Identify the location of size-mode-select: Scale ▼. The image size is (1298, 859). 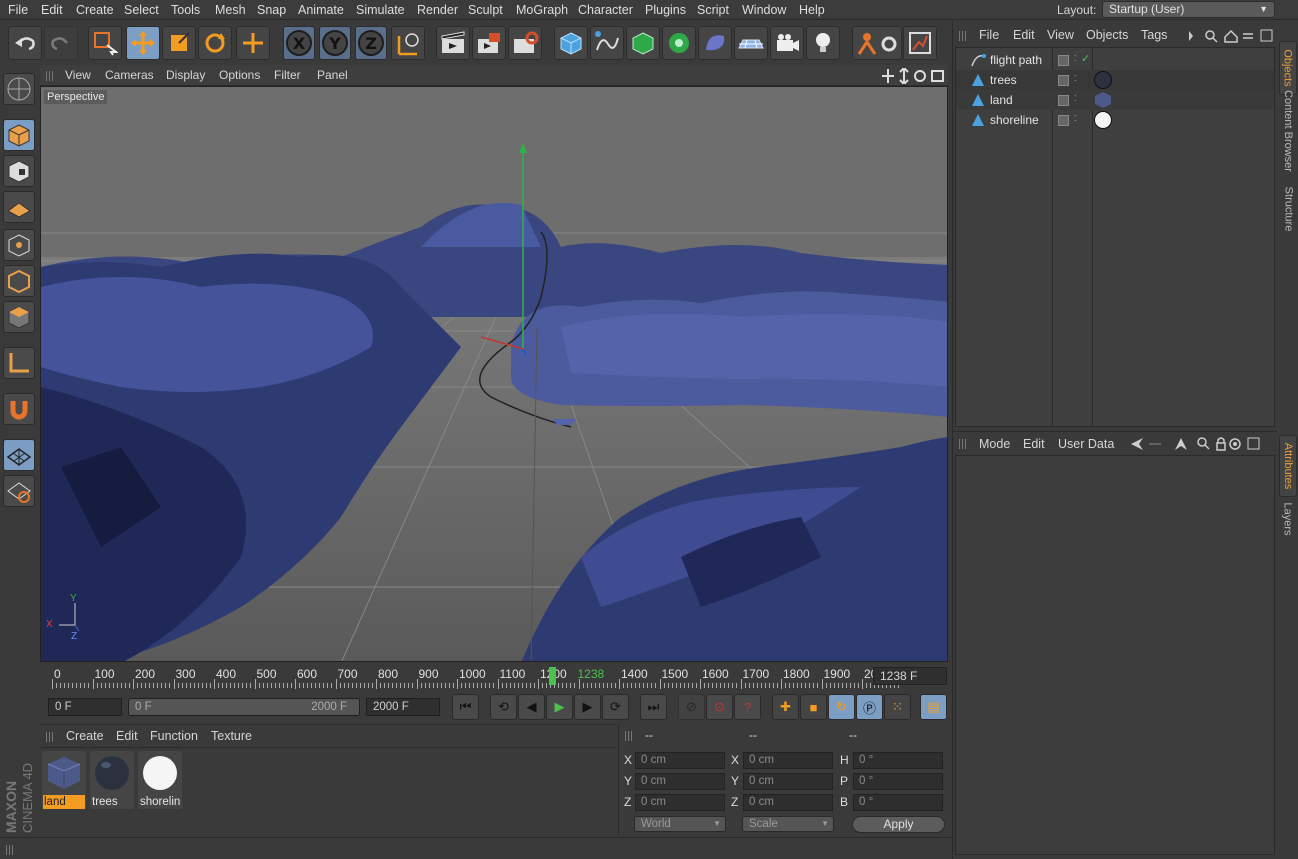
(788, 824).